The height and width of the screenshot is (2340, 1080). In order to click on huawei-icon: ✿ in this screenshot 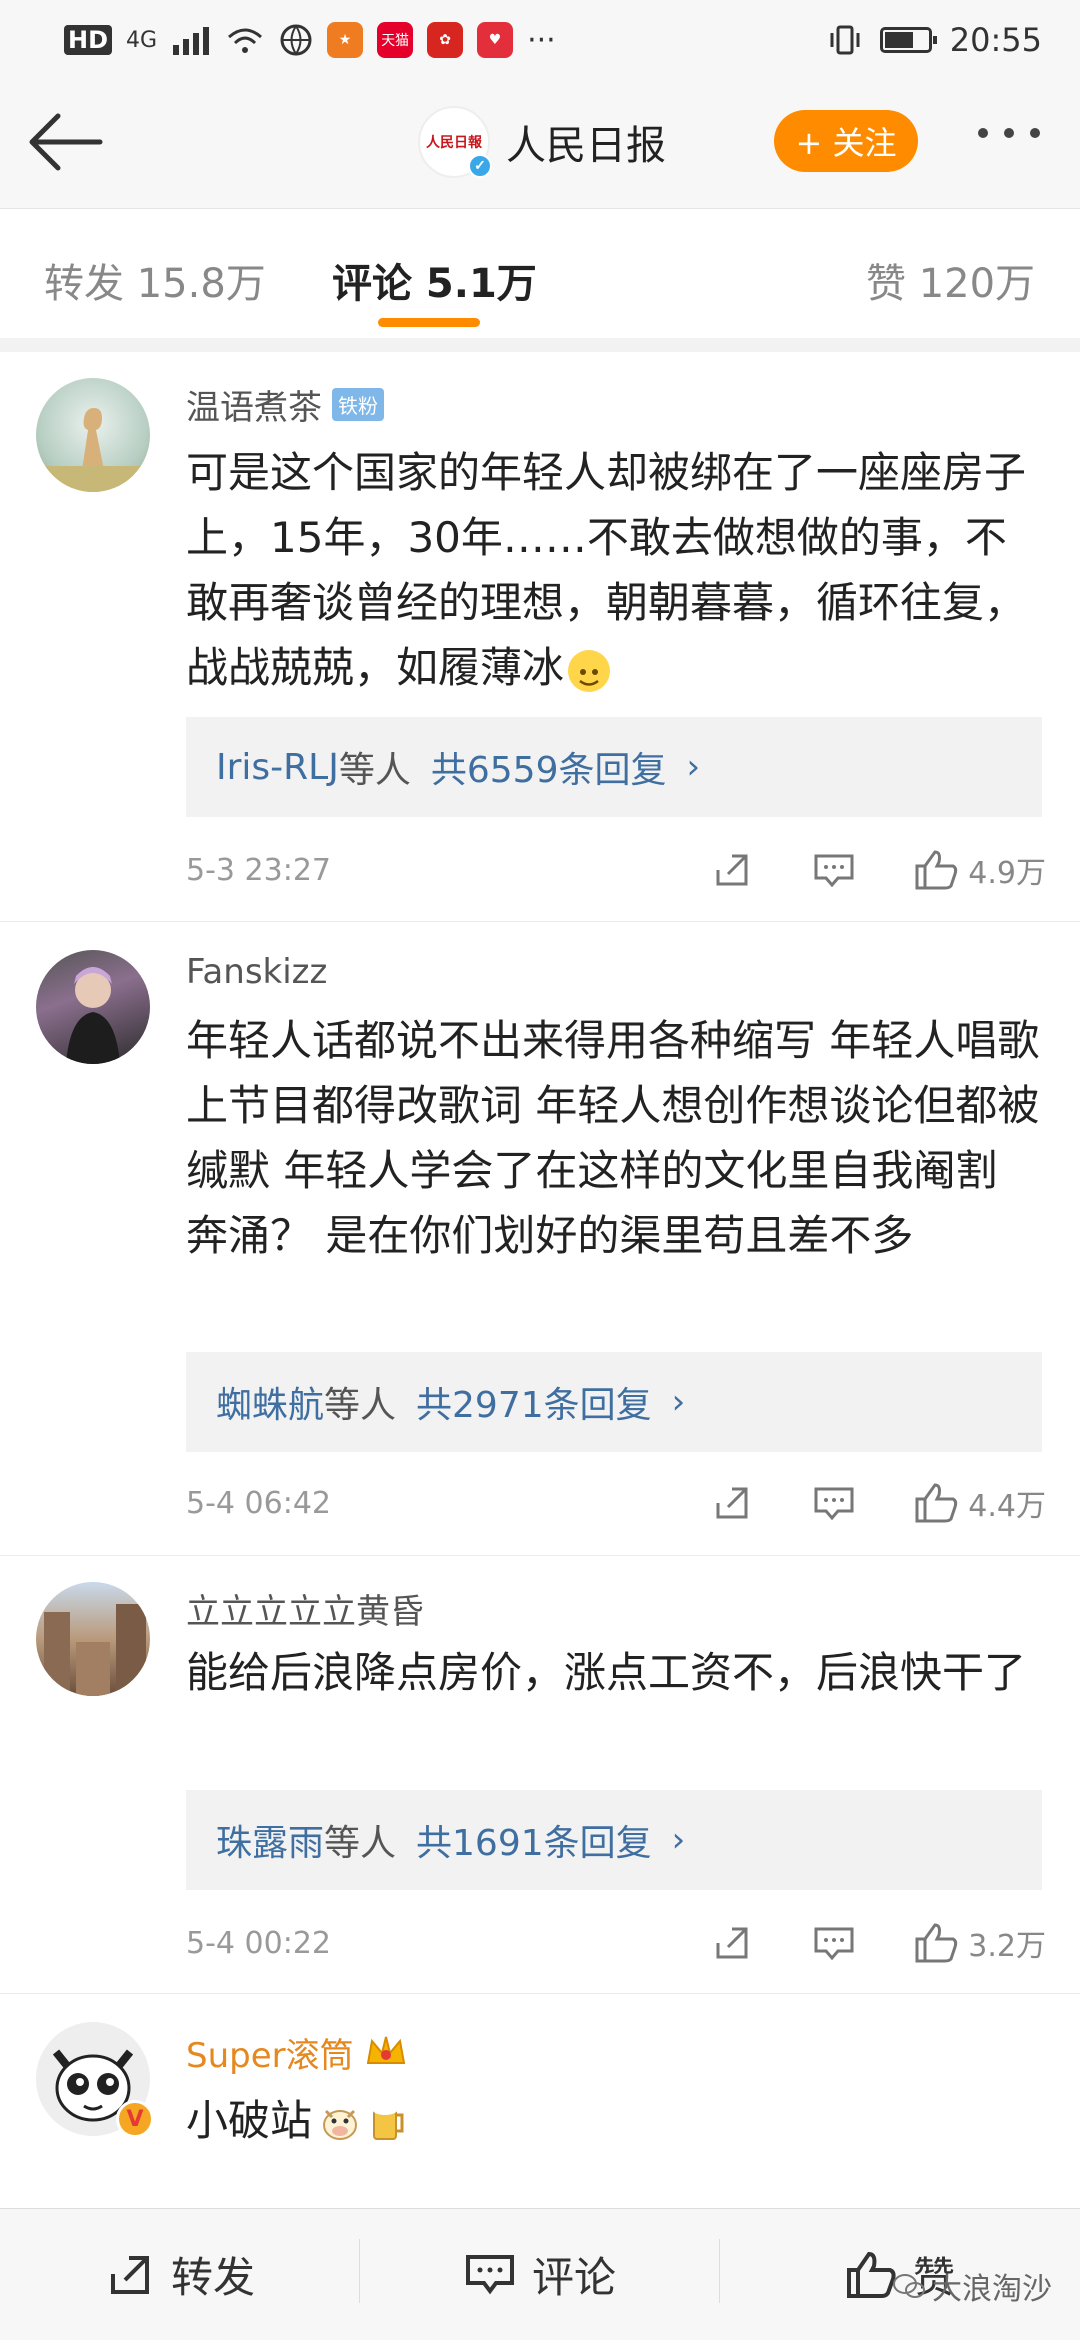, I will do `click(445, 40)`.